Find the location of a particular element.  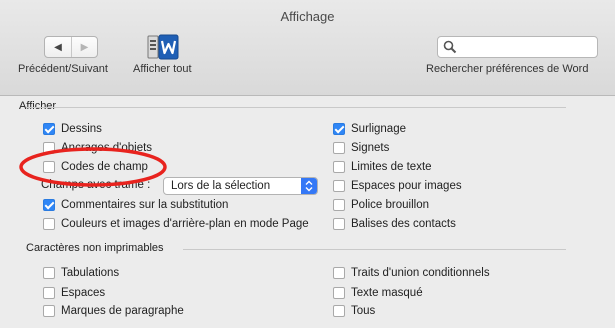

option-signets: Signets is located at coordinates (361, 148).